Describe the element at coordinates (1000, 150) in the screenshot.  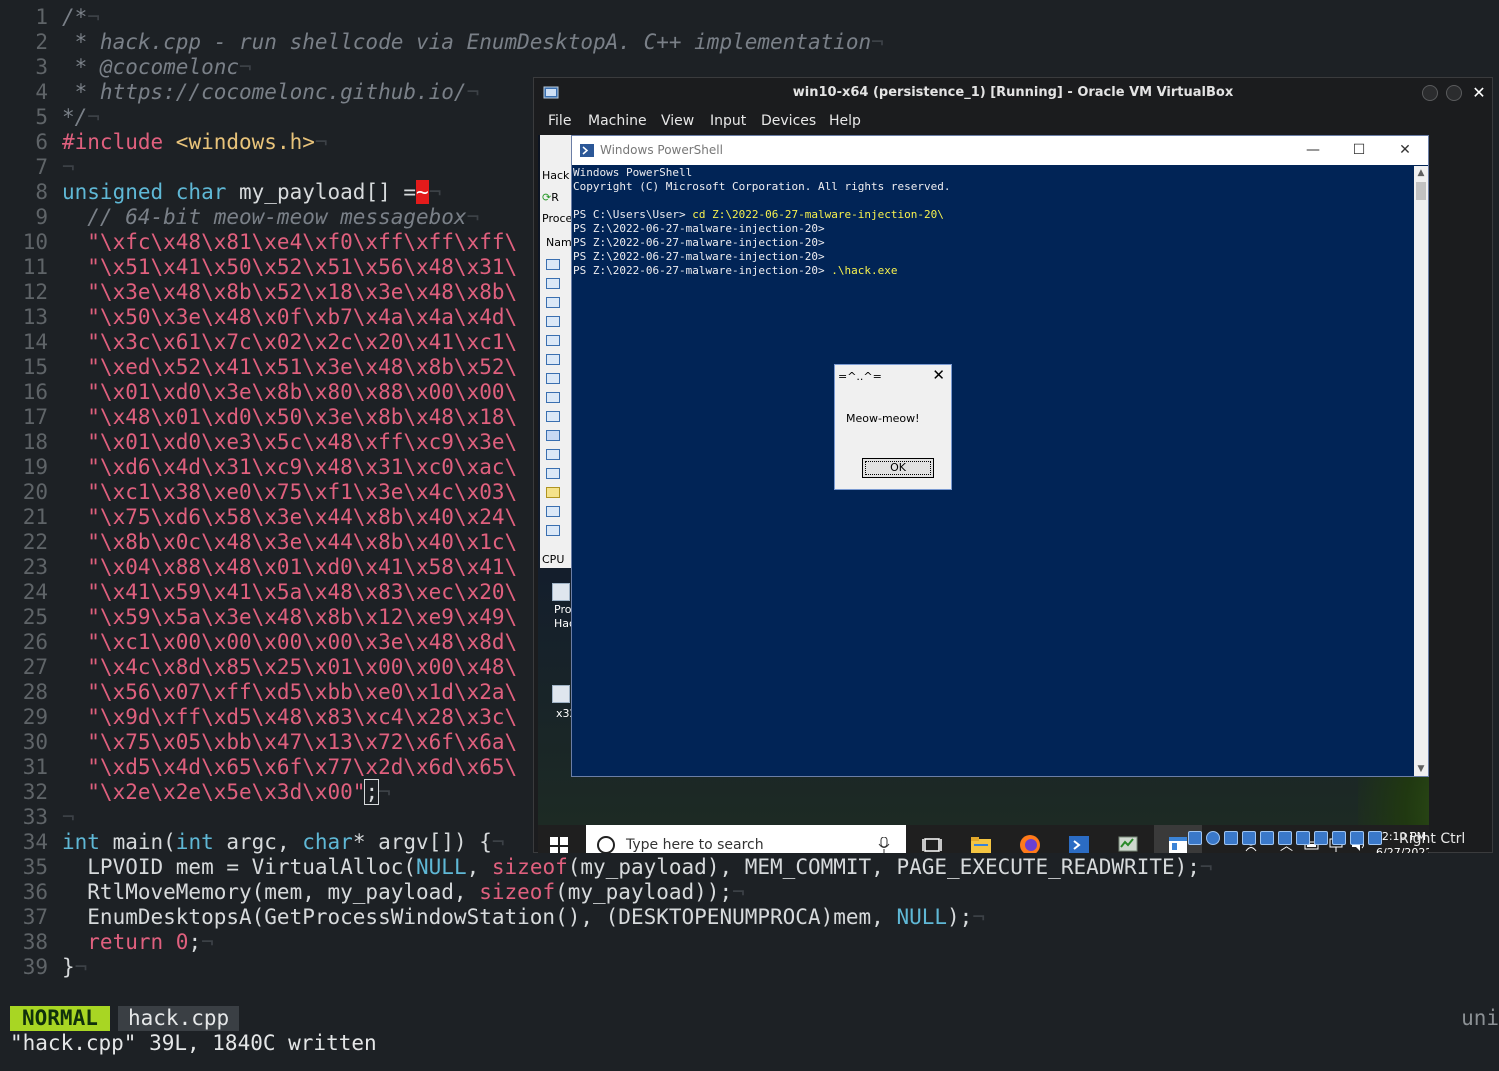
I see `powershell-titlebar: Windows PowerShell — ☐ ✕` at that location.